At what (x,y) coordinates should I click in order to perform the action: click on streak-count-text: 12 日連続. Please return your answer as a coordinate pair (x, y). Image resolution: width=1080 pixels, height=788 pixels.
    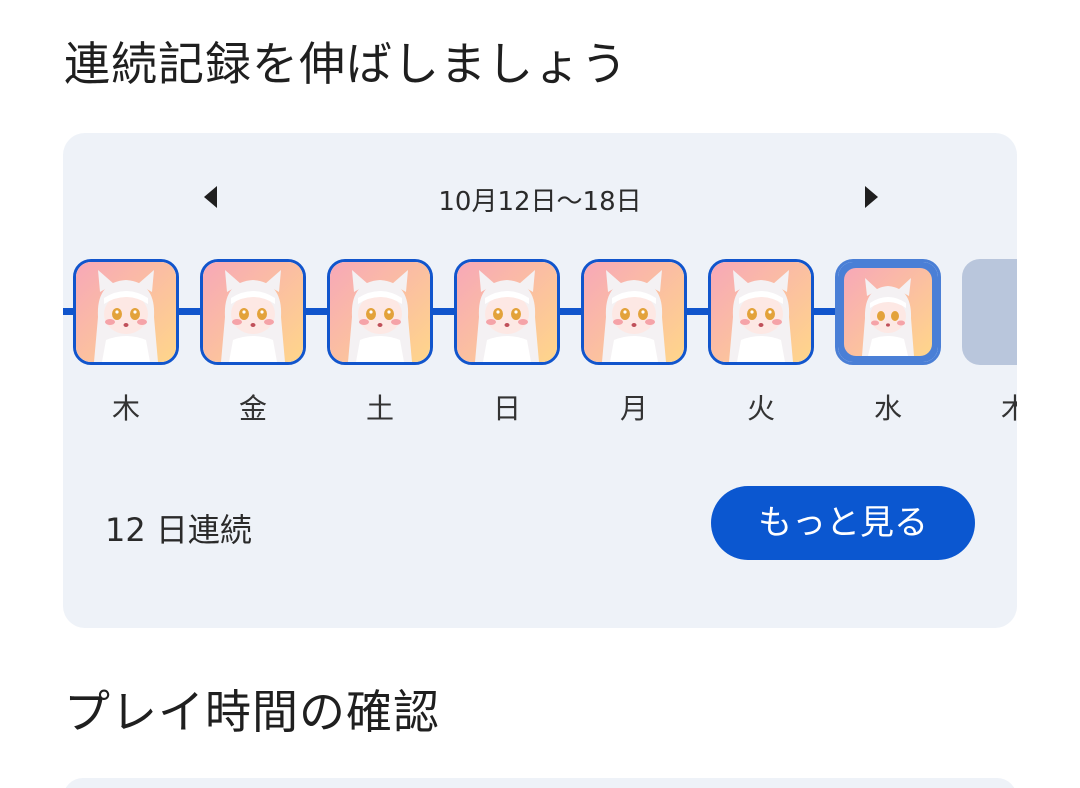
    Looking at the image, I should click on (178, 530).